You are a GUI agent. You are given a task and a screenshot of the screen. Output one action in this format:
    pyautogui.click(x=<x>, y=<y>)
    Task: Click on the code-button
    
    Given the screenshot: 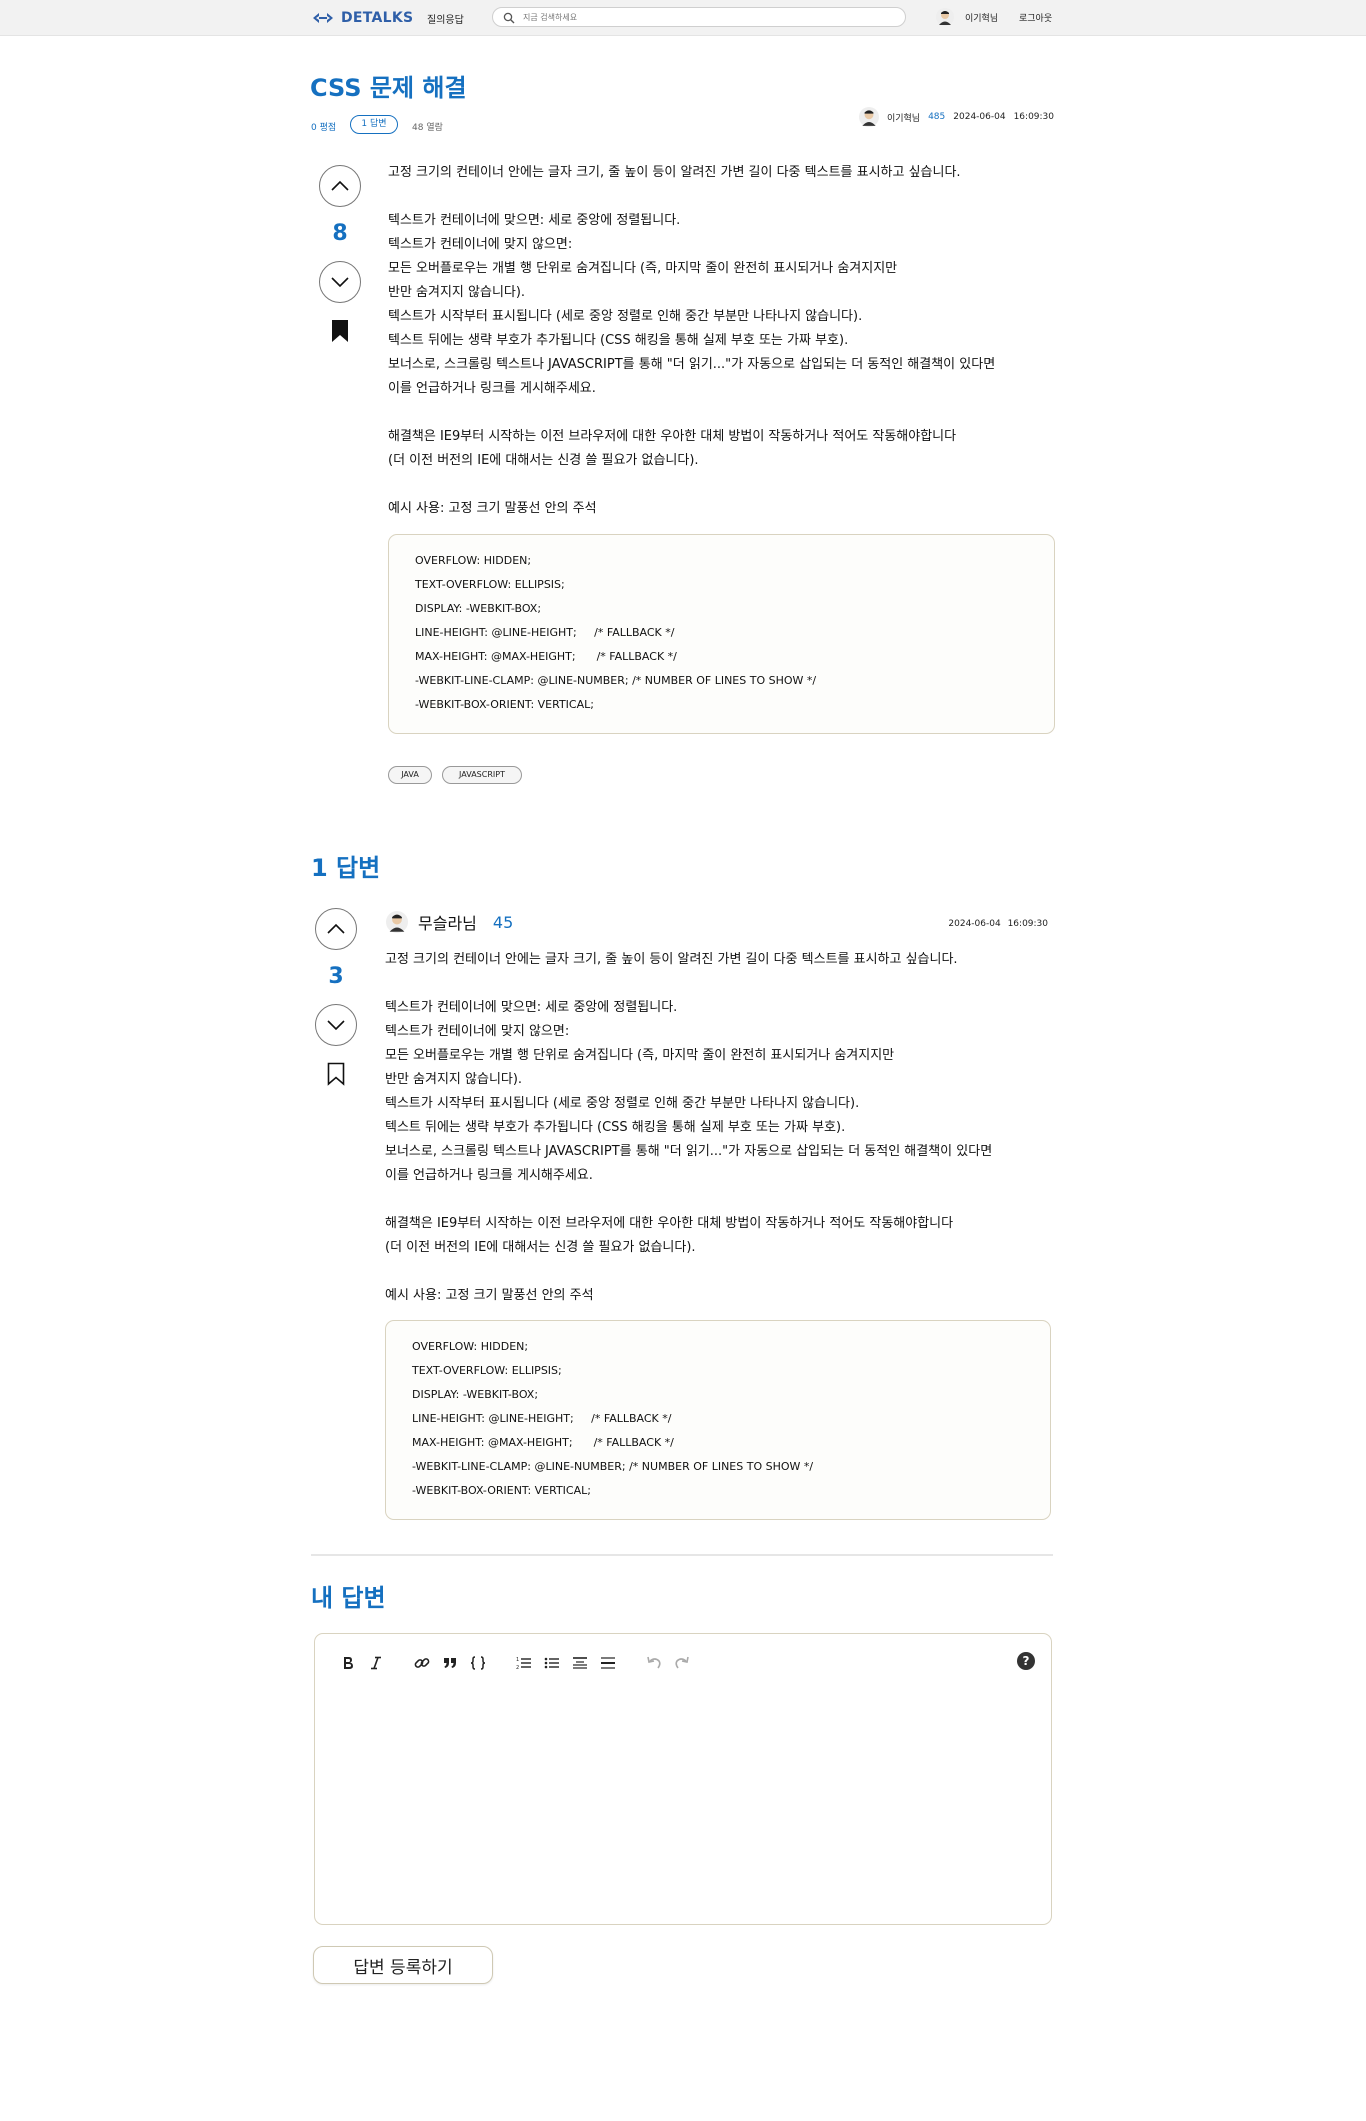 What is the action you would take?
    pyautogui.click(x=478, y=1663)
    